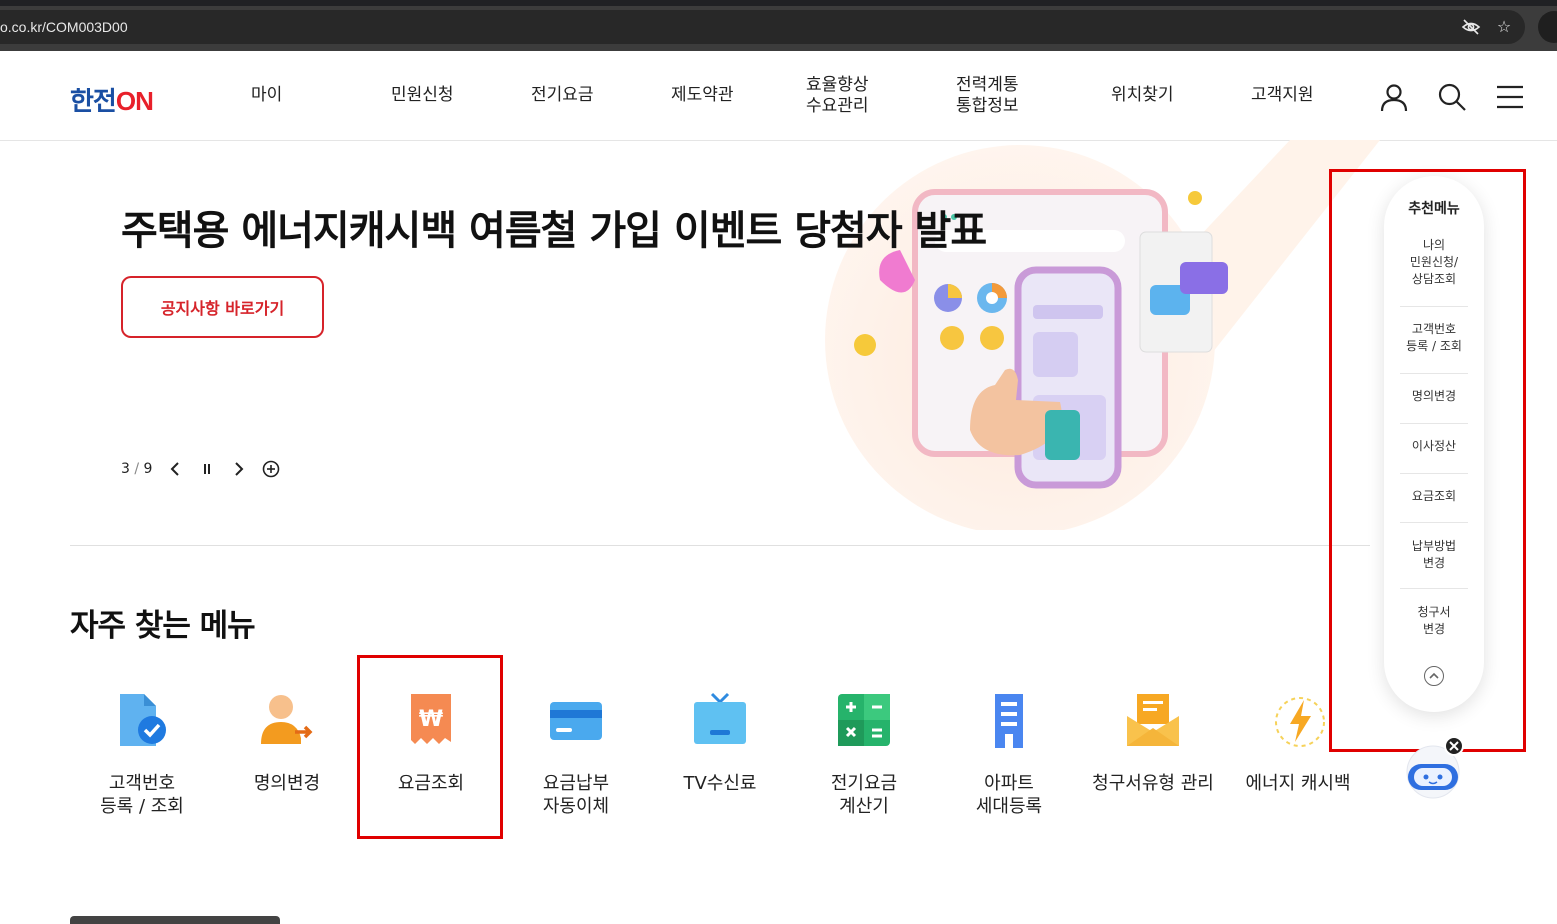 The height and width of the screenshot is (924, 1557). I want to click on frequent-item-tv-fee: TV수신료, so click(720, 742).